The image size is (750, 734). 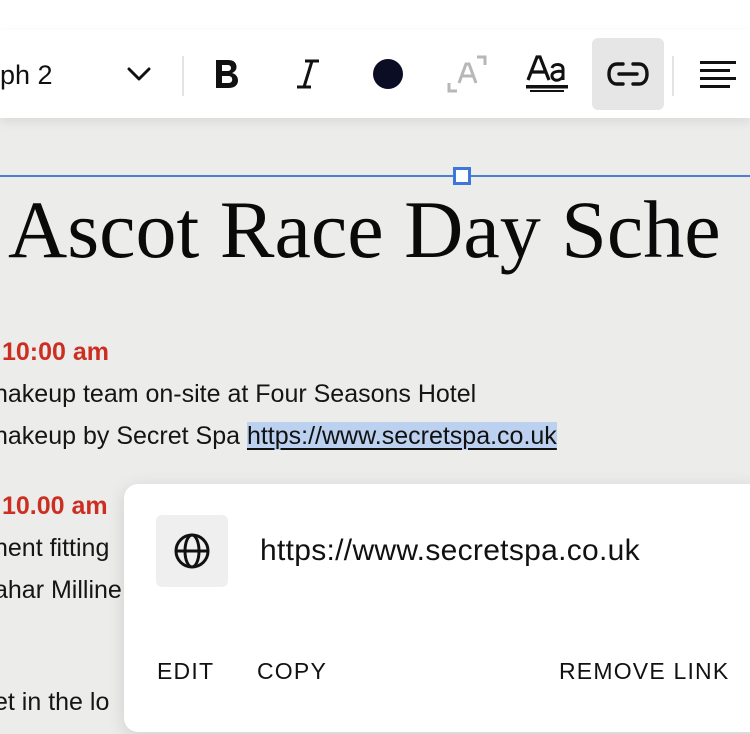 What do you see at coordinates (55, 548) in the screenshot?
I see `entry-line: nent fitting` at bounding box center [55, 548].